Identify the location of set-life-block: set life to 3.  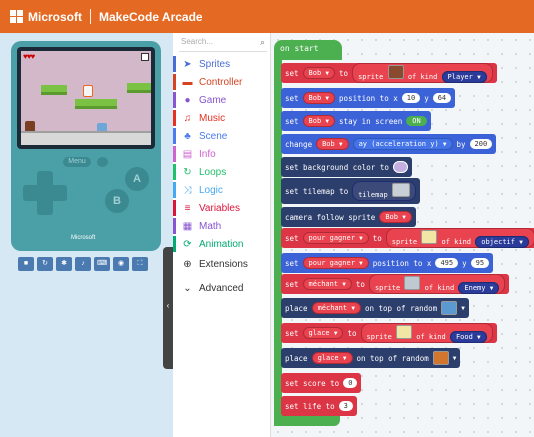
(319, 406).